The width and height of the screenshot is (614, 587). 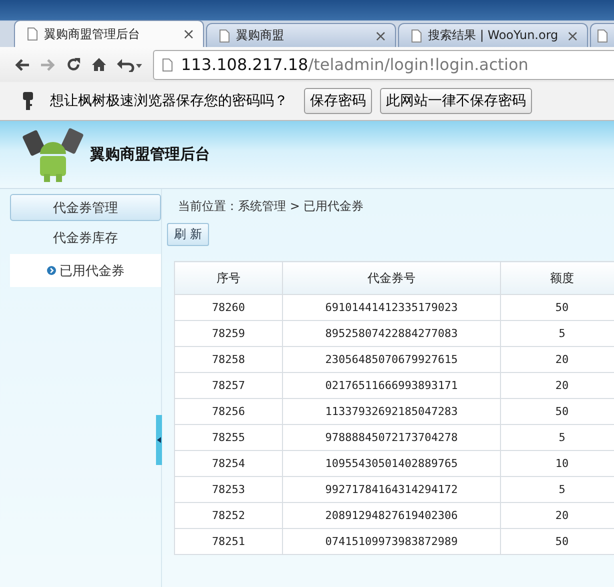 I want to click on table-cell: 78253, so click(x=228, y=489).